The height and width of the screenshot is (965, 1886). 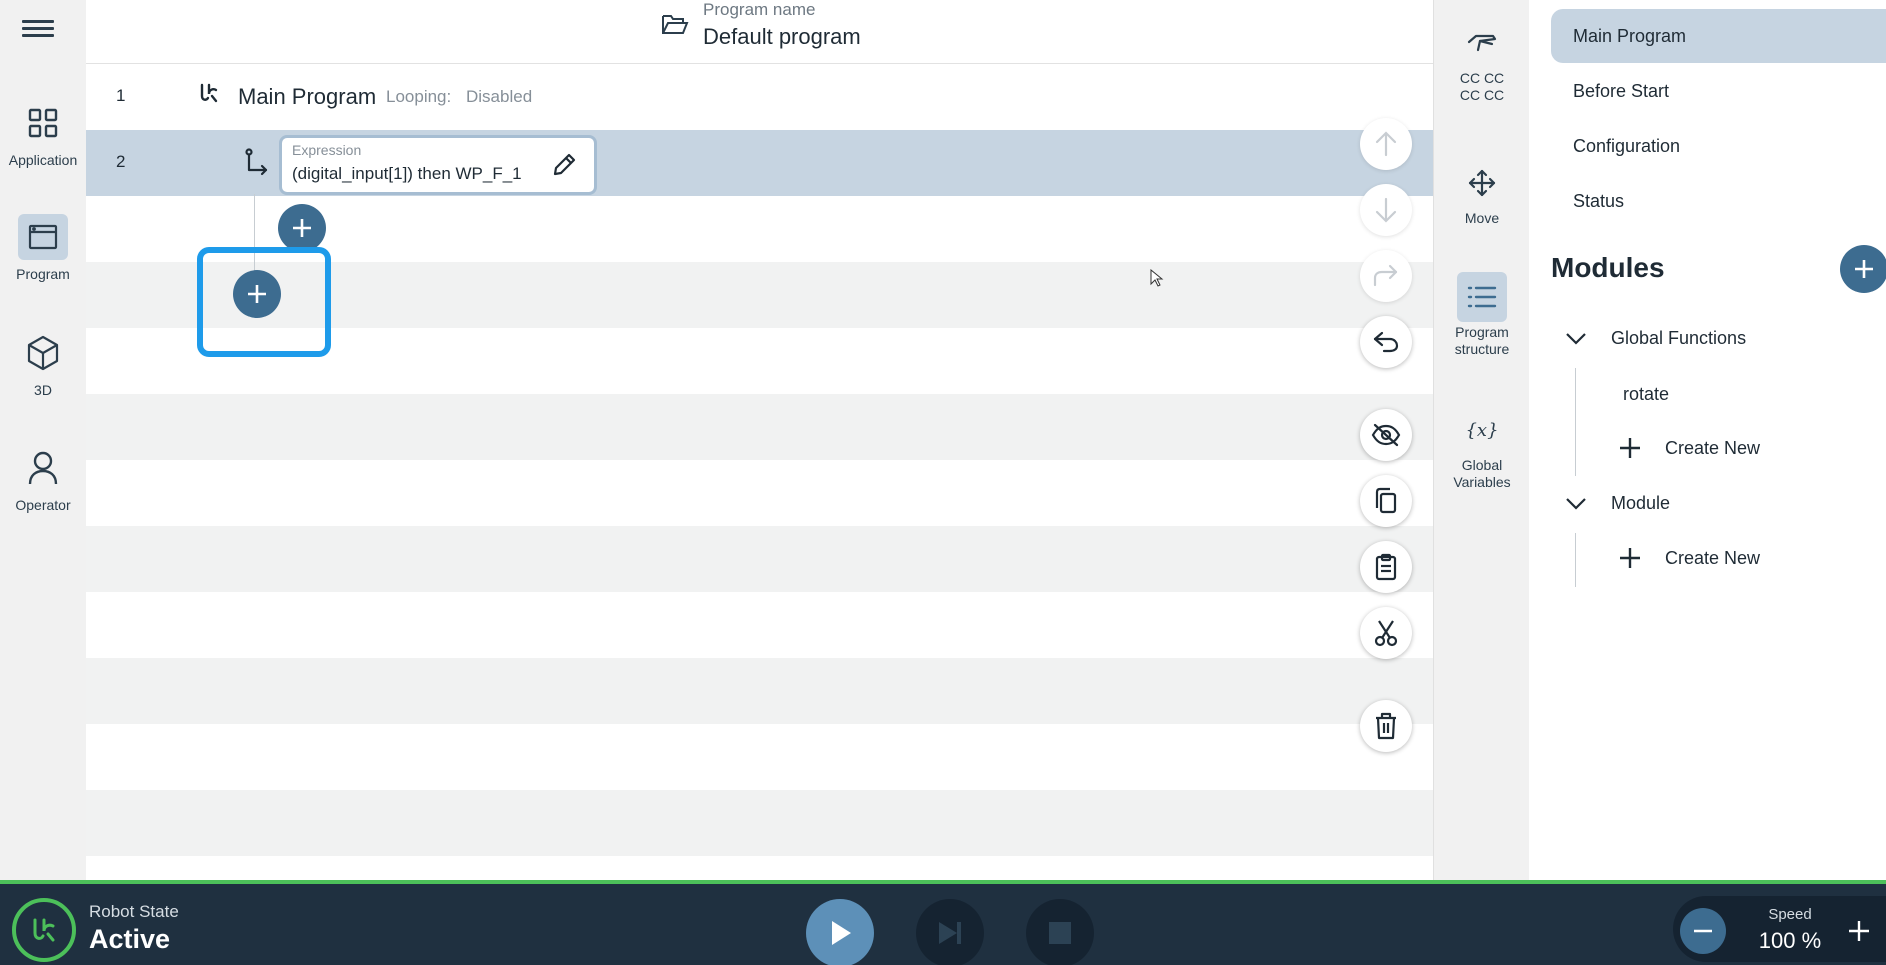 I want to click on row-number: 2, so click(x=121, y=161).